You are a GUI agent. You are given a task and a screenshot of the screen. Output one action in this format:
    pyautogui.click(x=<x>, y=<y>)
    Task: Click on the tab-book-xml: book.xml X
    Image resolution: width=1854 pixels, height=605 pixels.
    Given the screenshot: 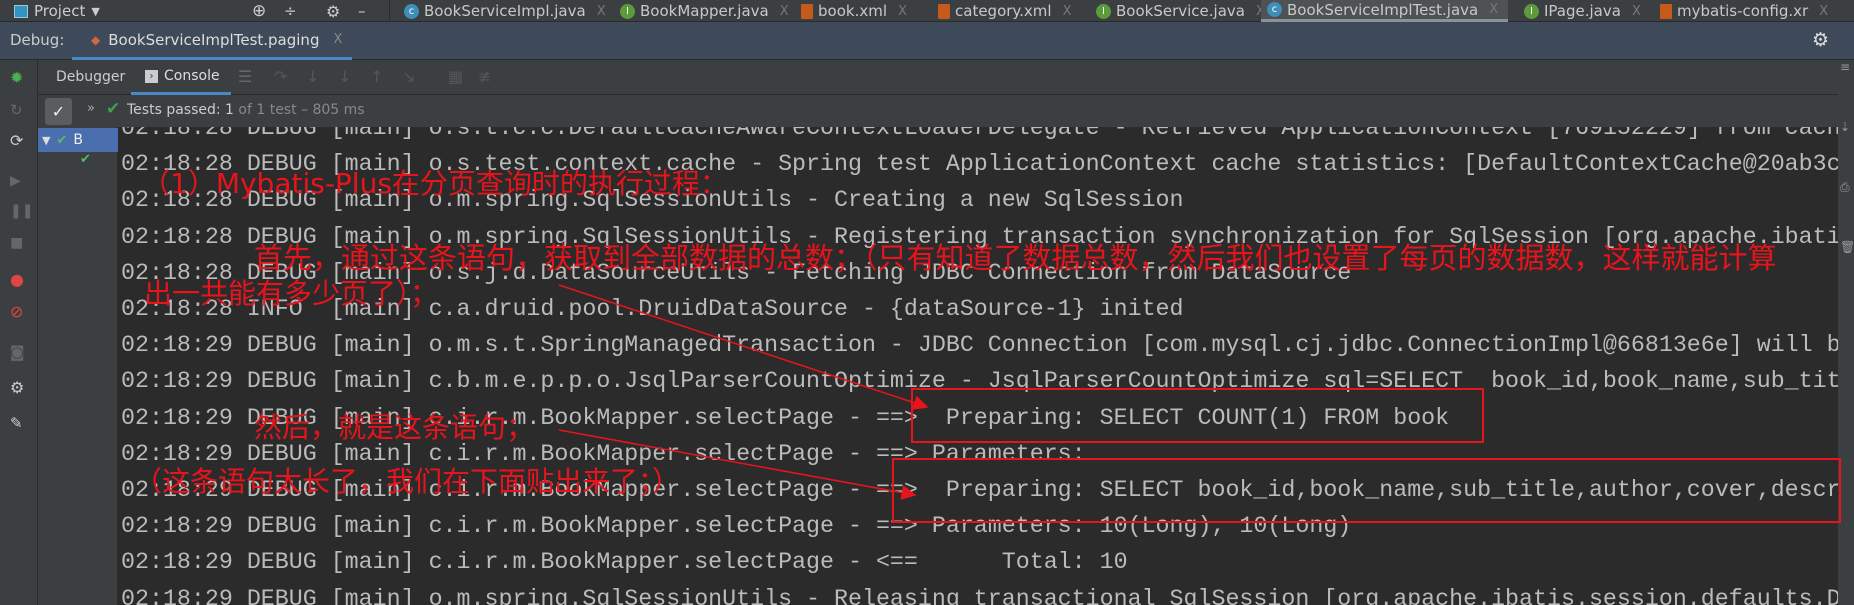 What is the action you would take?
    pyautogui.click(x=854, y=11)
    